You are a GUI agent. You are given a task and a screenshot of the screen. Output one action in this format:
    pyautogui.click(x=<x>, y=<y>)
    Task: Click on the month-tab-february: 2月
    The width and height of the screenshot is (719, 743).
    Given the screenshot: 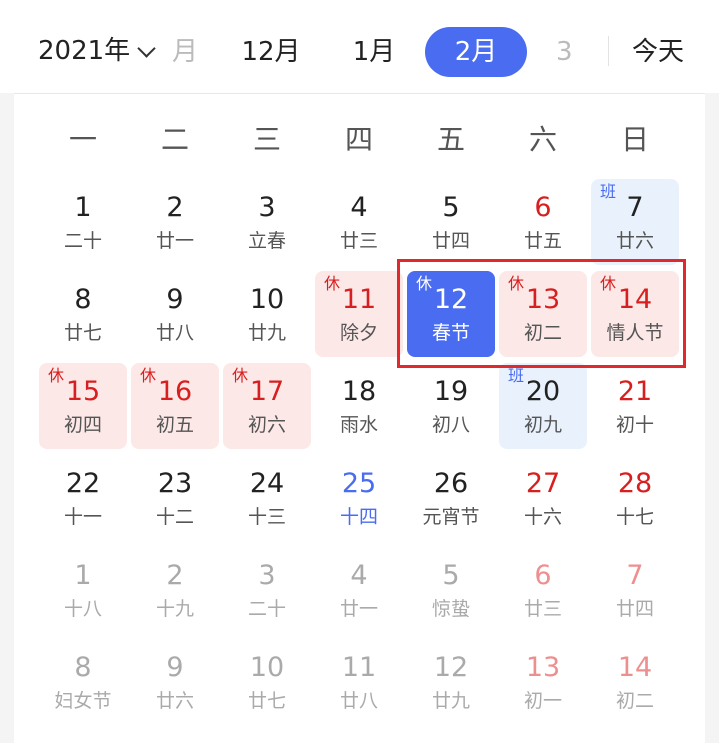 What is the action you would take?
    pyautogui.click(x=476, y=52)
    